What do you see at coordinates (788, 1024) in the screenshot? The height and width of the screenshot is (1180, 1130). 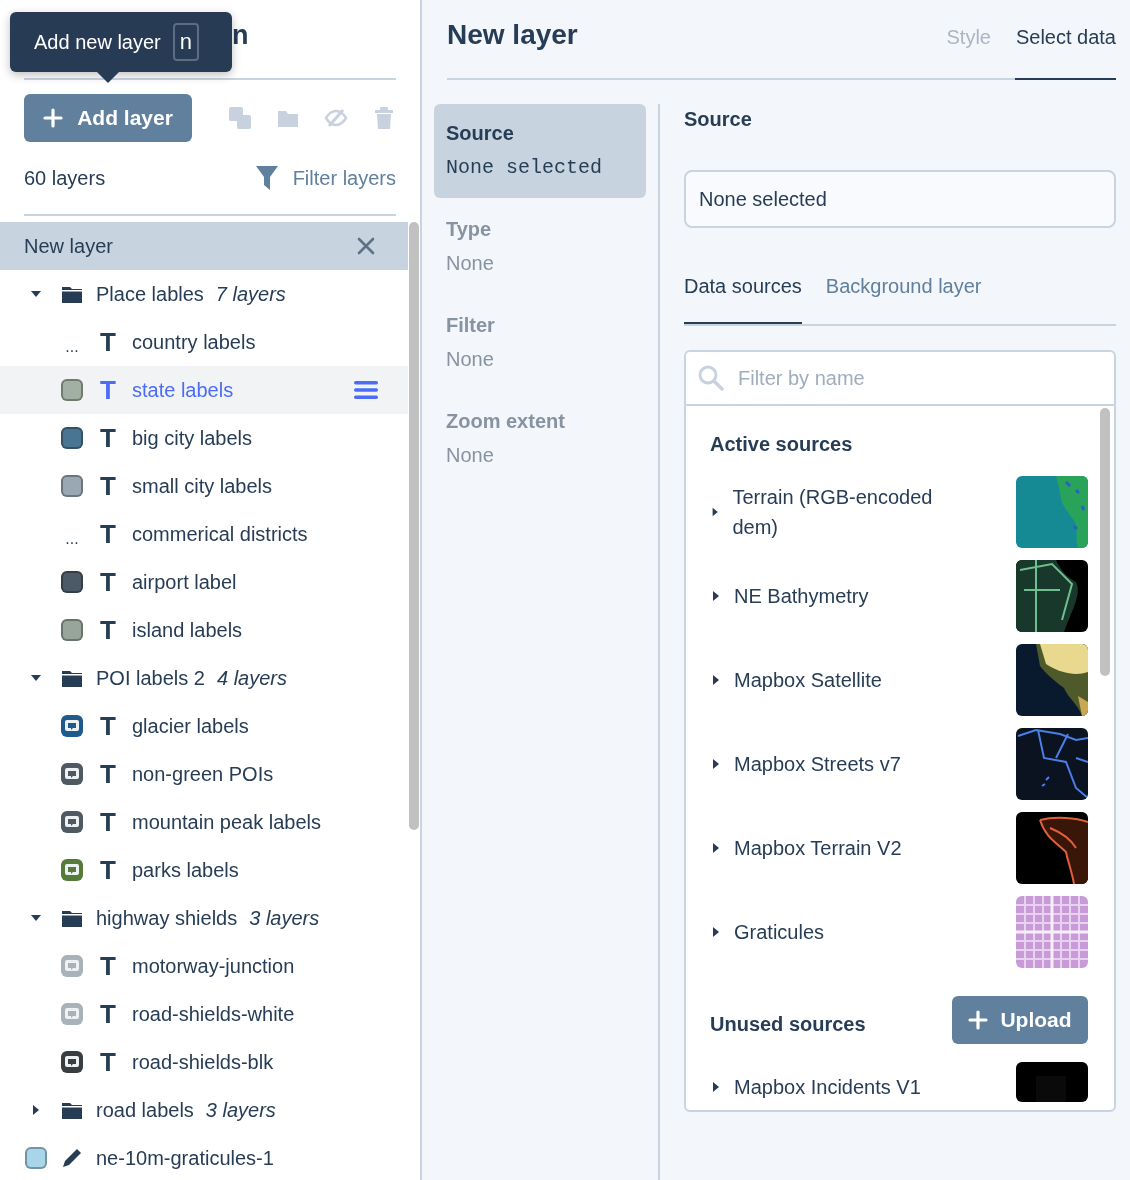 I see `section-heading: Unused sources` at bounding box center [788, 1024].